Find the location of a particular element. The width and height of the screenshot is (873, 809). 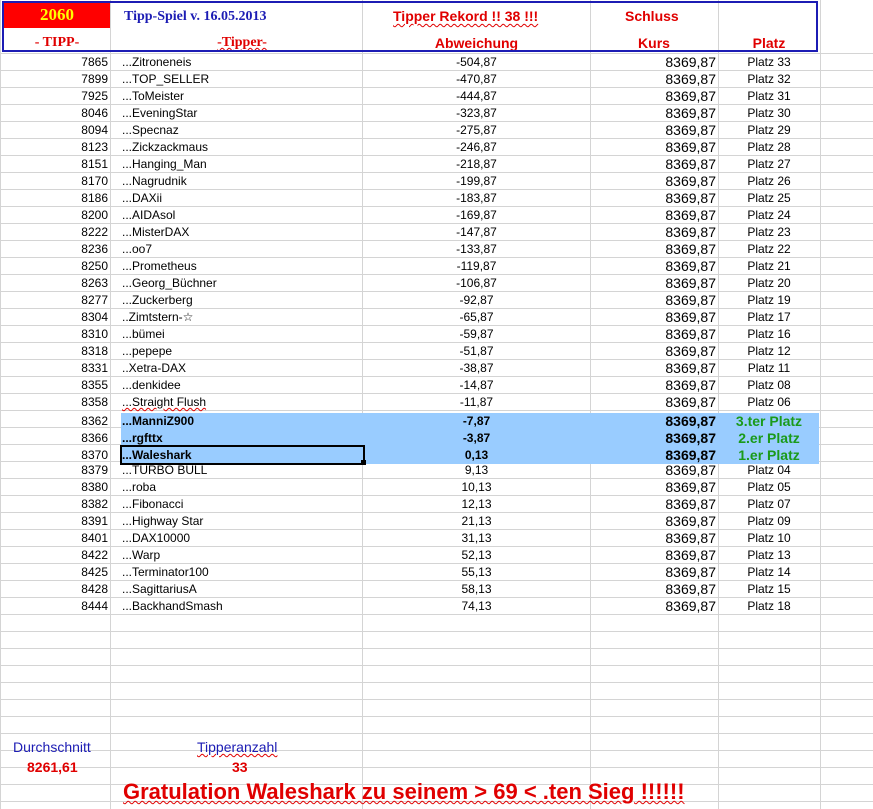

tipper-cell: ..Zimtstern-☆ is located at coordinates (157, 317).